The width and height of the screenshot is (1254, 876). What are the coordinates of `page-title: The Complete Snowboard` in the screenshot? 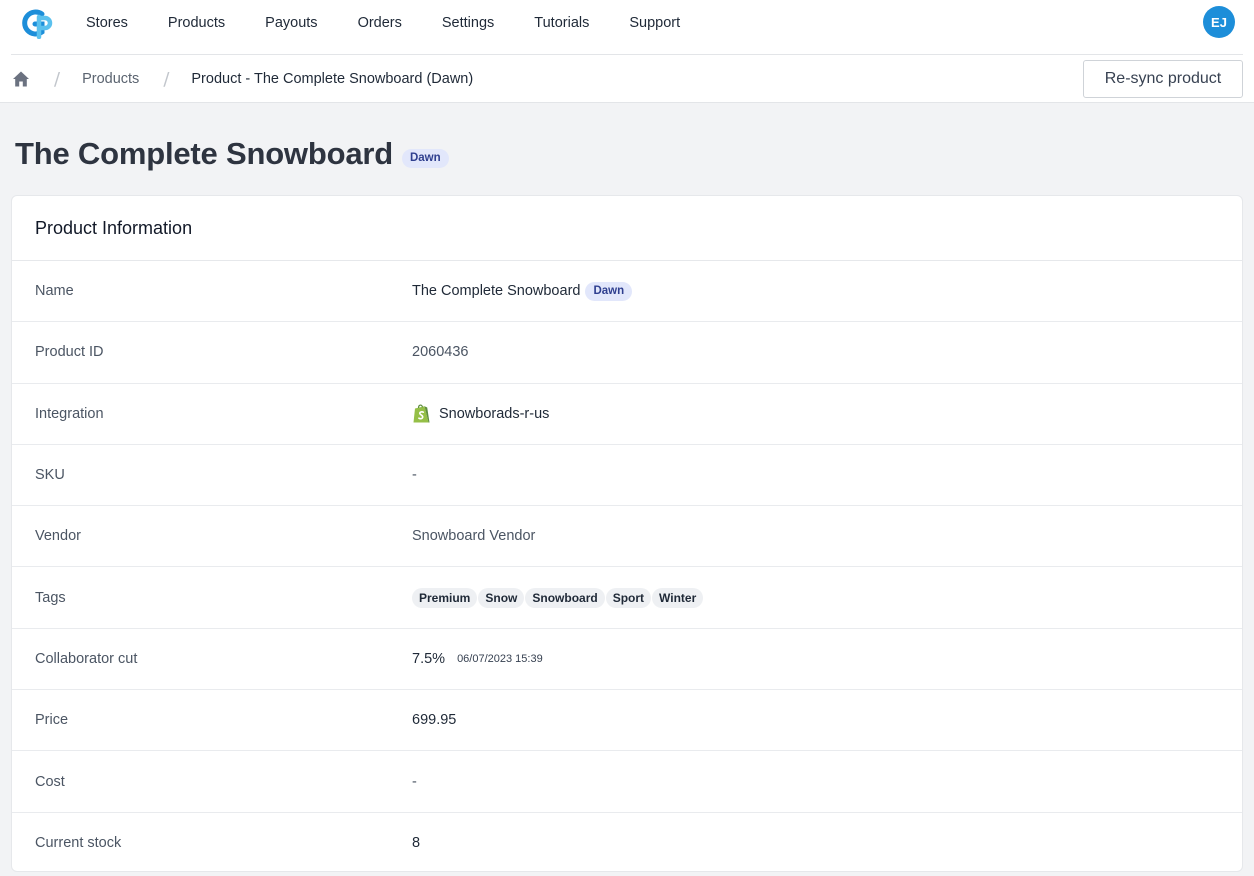 It's located at (204, 153).